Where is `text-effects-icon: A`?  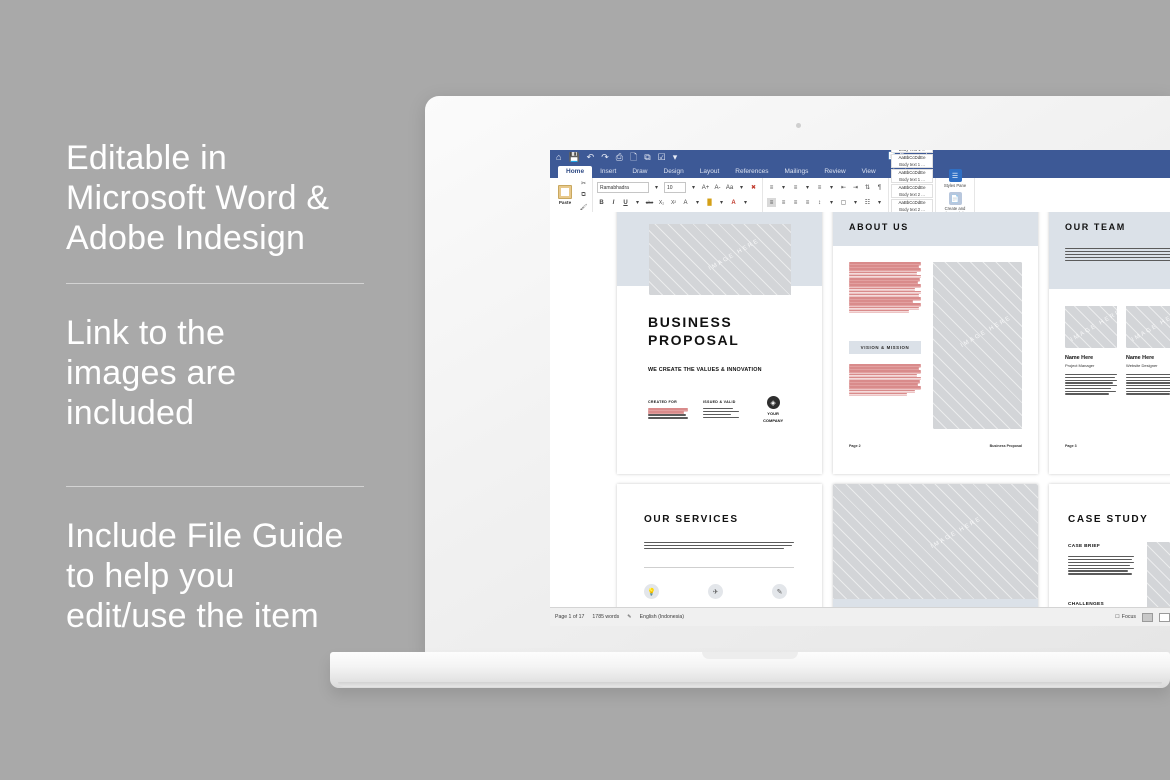
text-effects-icon: A is located at coordinates (685, 202).